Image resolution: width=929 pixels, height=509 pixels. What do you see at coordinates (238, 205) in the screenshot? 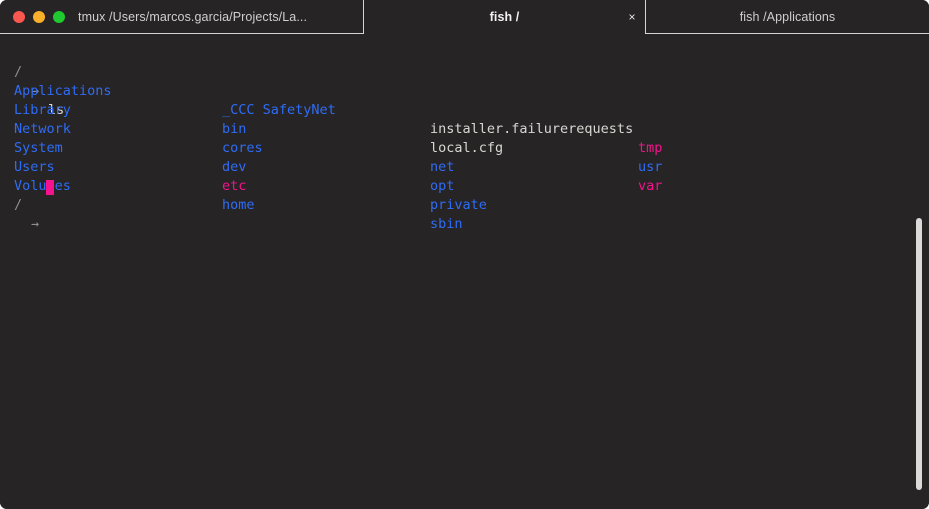
I see `entry-home: home` at bounding box center [238, 205].